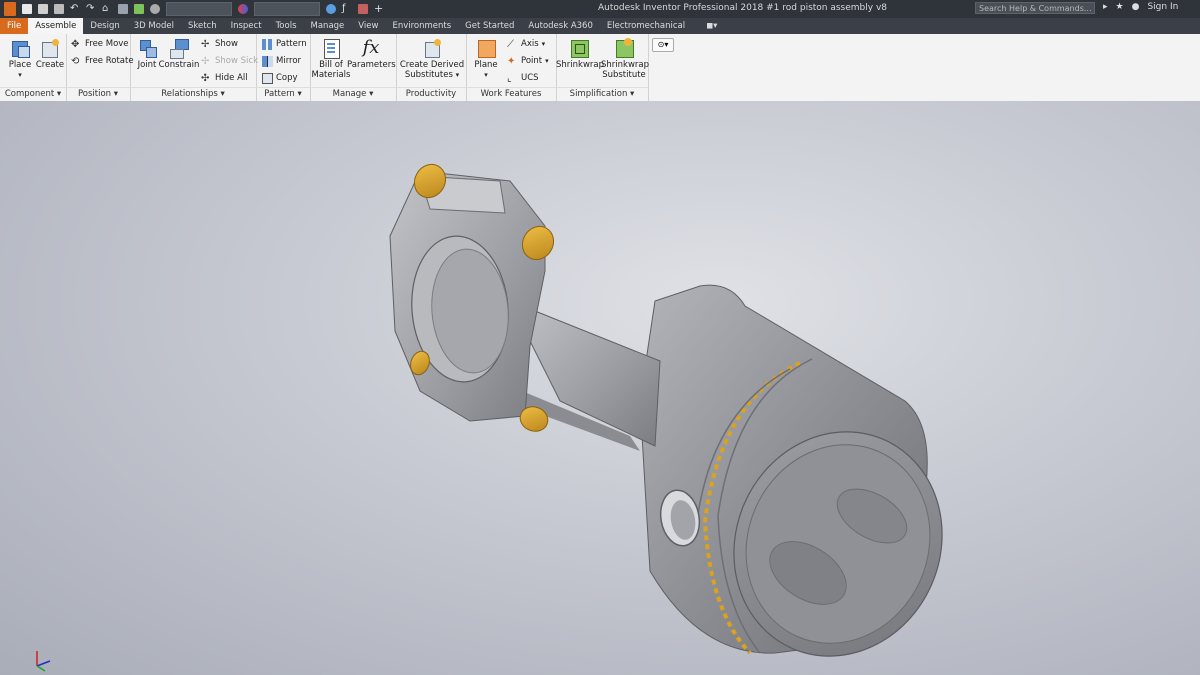  I want to click on plane-icon, so click(486, 48).